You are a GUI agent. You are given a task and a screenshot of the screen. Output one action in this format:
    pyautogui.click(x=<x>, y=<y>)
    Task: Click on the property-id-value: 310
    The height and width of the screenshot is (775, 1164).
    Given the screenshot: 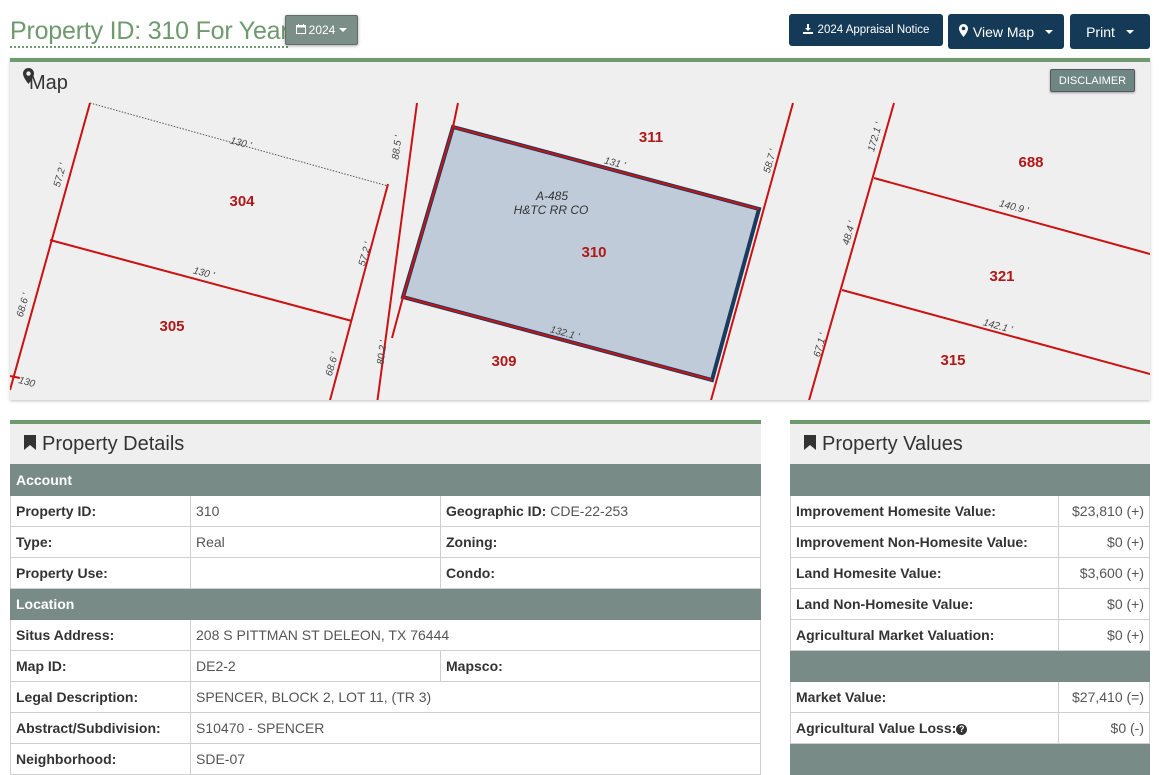 What is the action you would take?
    pyautogui.click(x=315, y=511)
    